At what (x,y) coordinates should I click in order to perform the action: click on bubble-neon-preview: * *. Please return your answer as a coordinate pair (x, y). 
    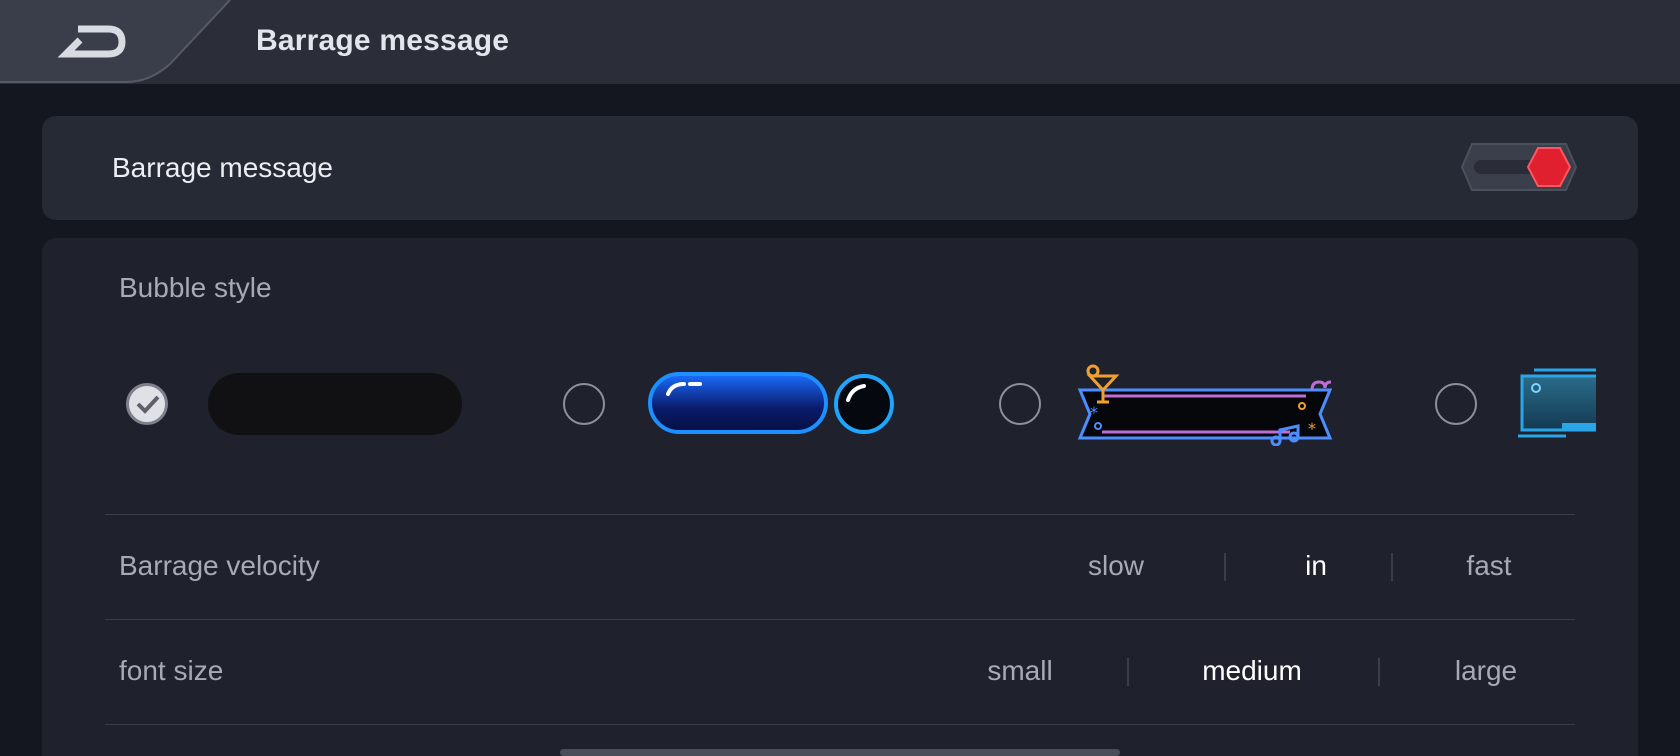
    Looking at the image, I should click on (1207, 403).